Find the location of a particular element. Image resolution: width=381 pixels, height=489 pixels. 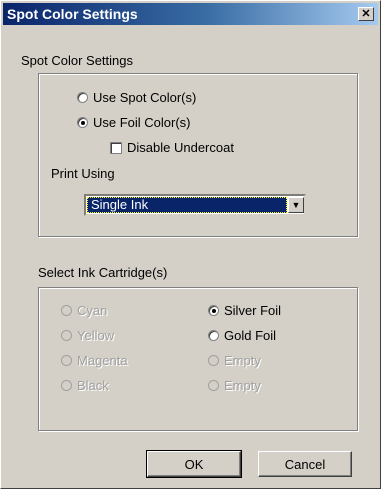

ok-button: OK is located at coordinates (194, 464).